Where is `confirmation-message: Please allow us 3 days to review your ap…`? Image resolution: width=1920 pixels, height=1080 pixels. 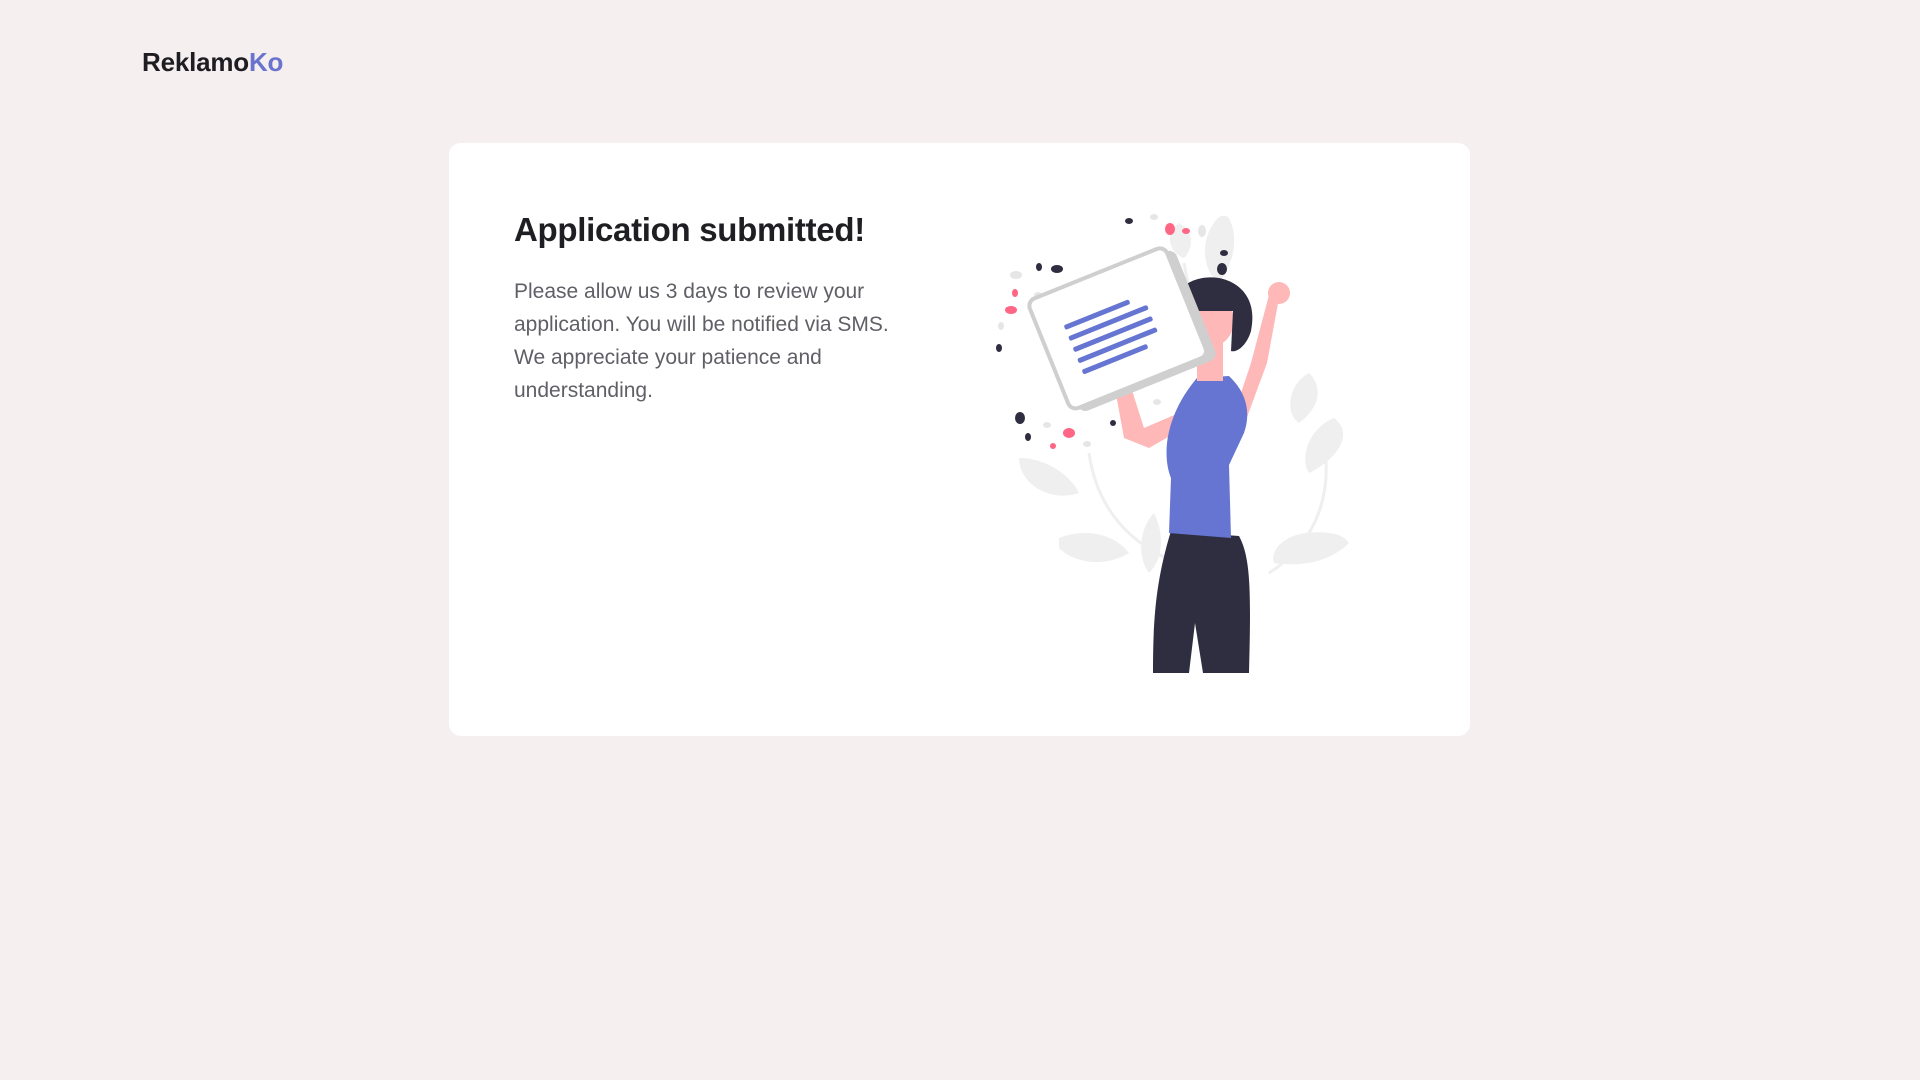
confirmation-message: Please allow us 3 days to review your ap… is located at coordinates (701, 341).